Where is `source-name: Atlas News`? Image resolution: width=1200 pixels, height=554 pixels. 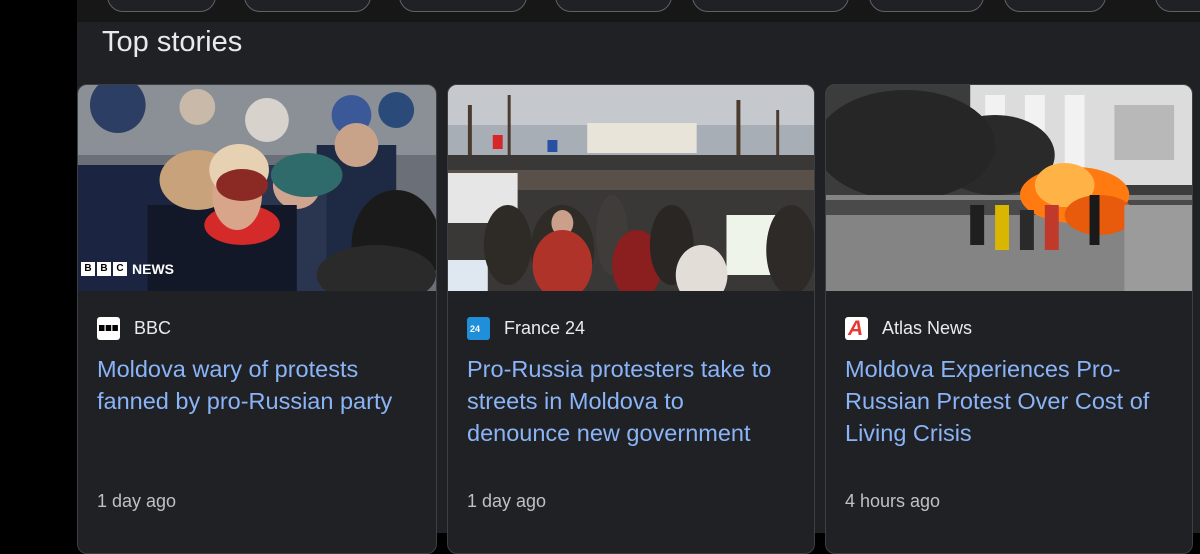 source-name: Atlas News is located at coordinates (927, 328).